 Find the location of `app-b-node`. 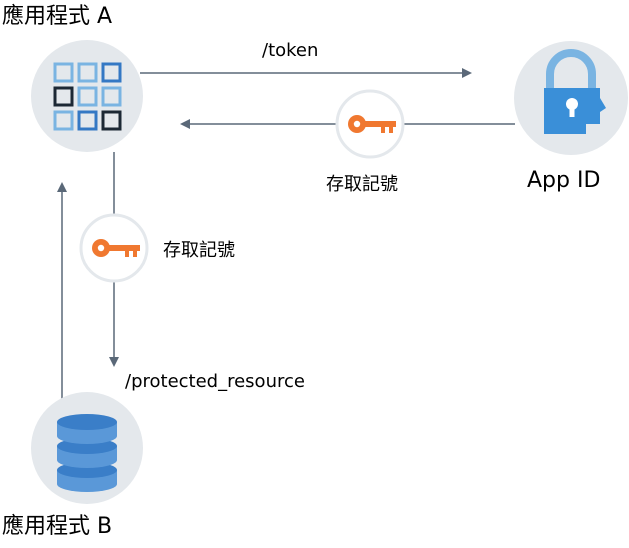

app-b-node is located at coordinates (87, 448).